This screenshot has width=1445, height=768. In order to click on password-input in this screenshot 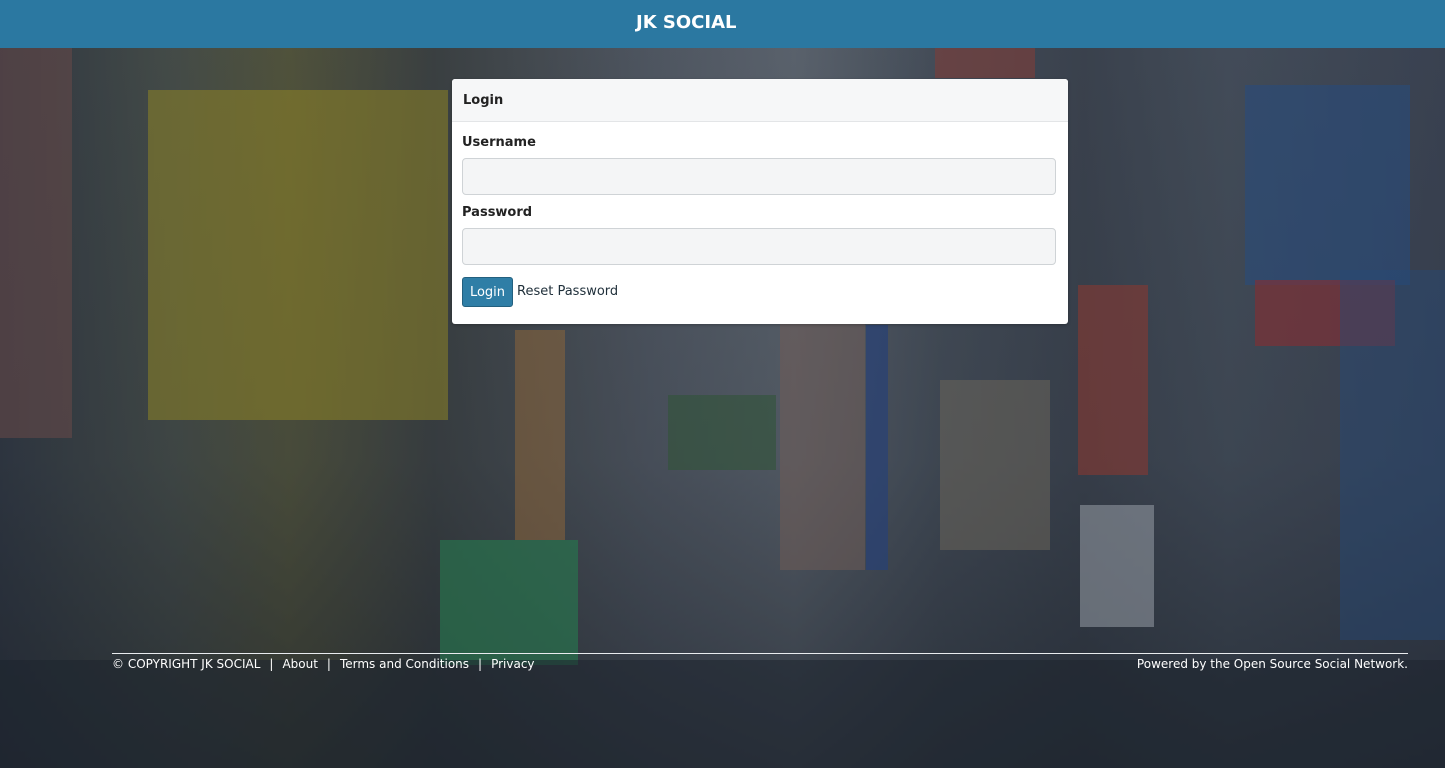, I will do `click(759, 246)`.